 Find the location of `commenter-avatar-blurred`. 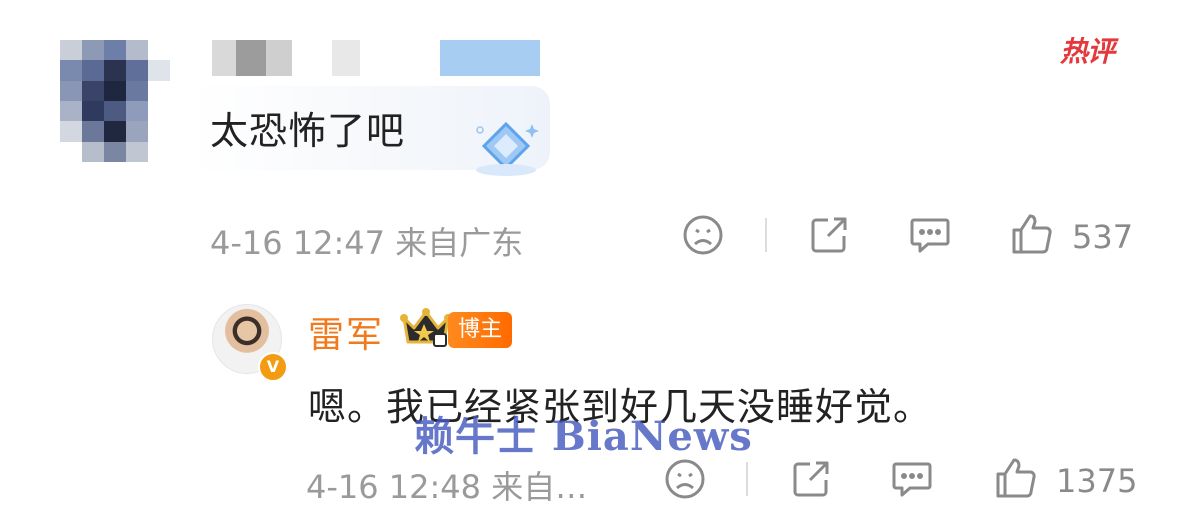

commenter-avatar-blurred is located at coordinates (115, 101).